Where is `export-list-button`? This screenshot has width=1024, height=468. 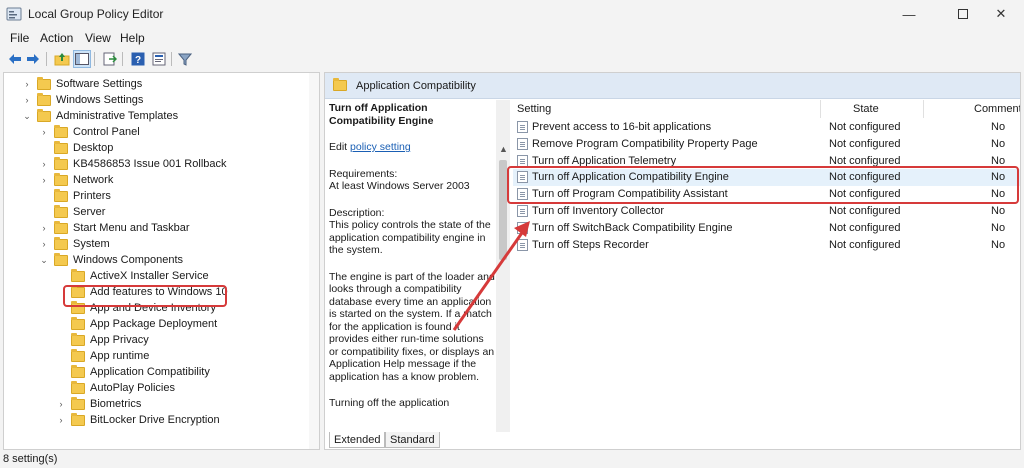 export-list-button is located at coordinates (110, 59).